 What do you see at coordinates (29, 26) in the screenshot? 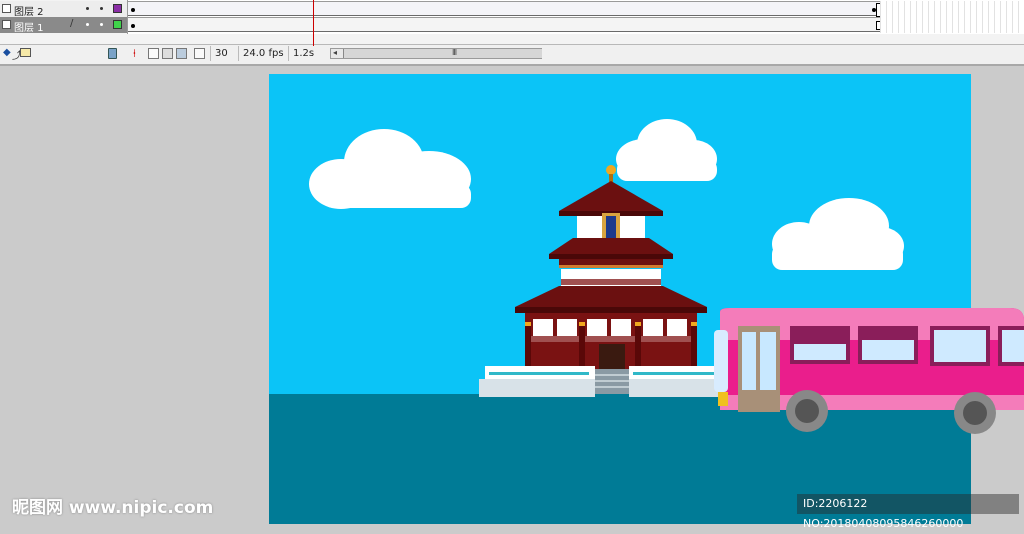
I see `layer-name: 图层 1` at bounding box center [29, 26].